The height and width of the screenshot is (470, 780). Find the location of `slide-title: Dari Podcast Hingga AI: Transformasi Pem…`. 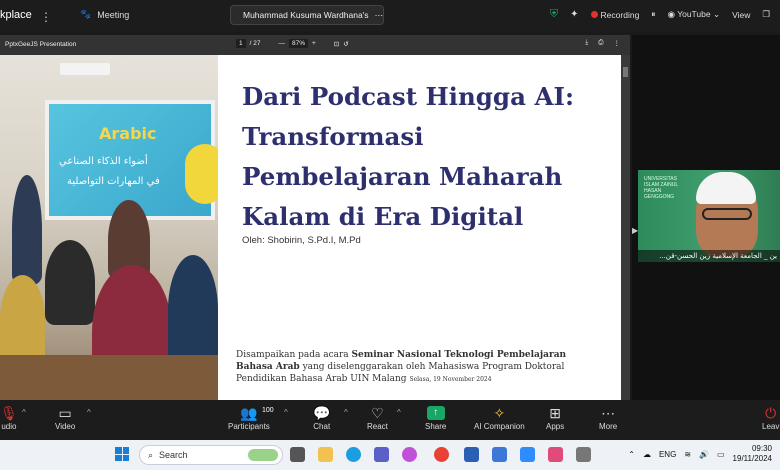

slide-title: Dari Podcast Hingga AI: Transformasi Pem… is located at coordinates (408, 156).